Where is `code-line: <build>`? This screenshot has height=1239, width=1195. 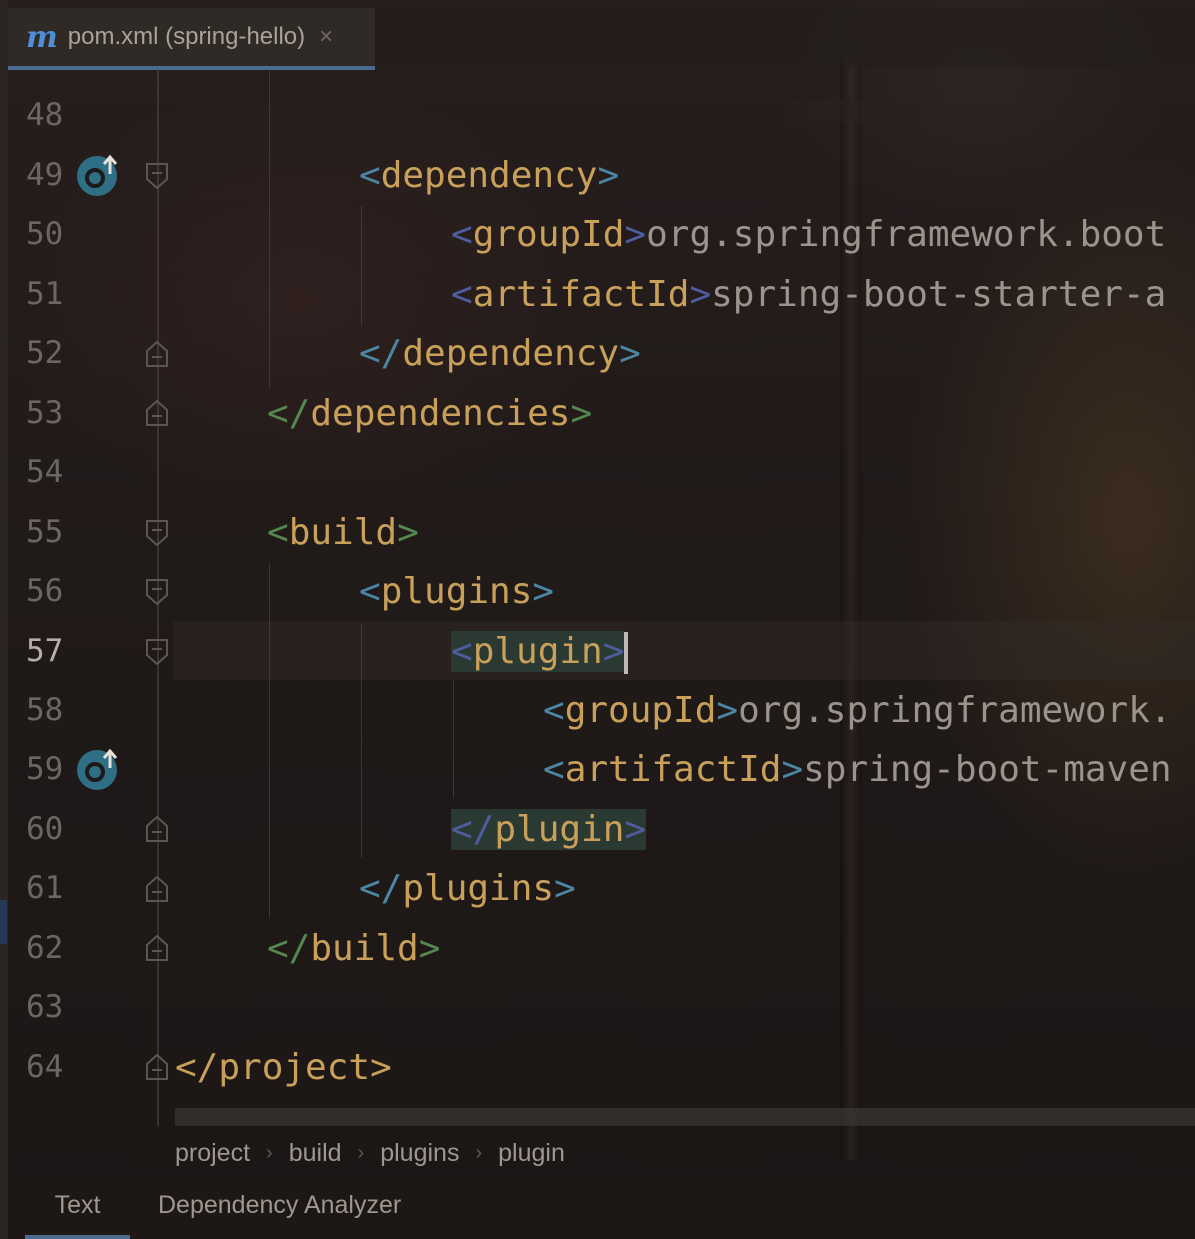
code-line: <build> is located at coordinates (343, 532).